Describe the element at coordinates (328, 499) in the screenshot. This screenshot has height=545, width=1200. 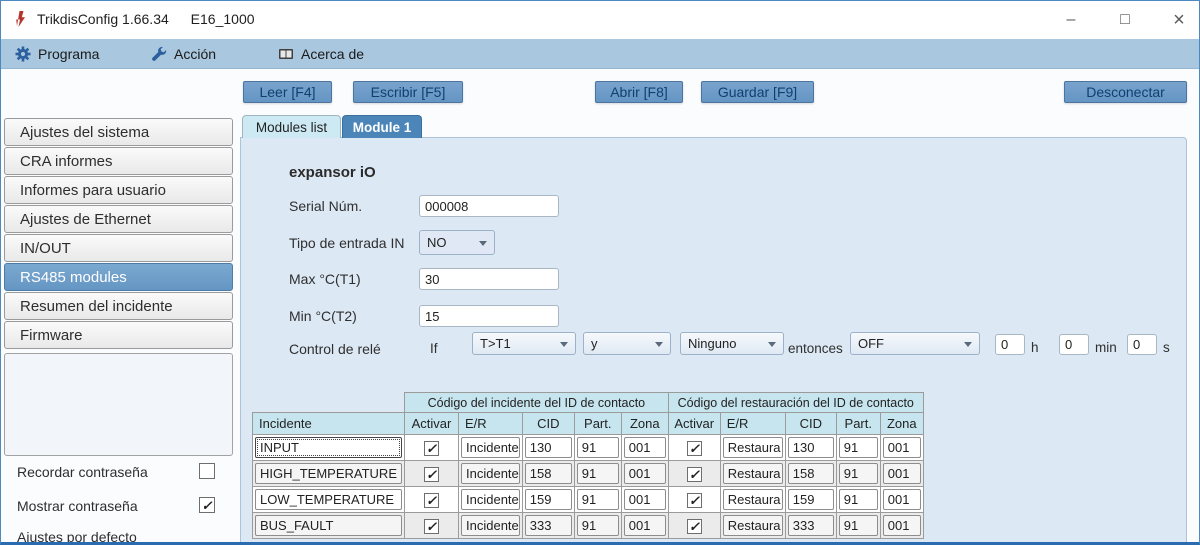
I see `incident-name-cell: LOW_TEMPERATURE` at that location.